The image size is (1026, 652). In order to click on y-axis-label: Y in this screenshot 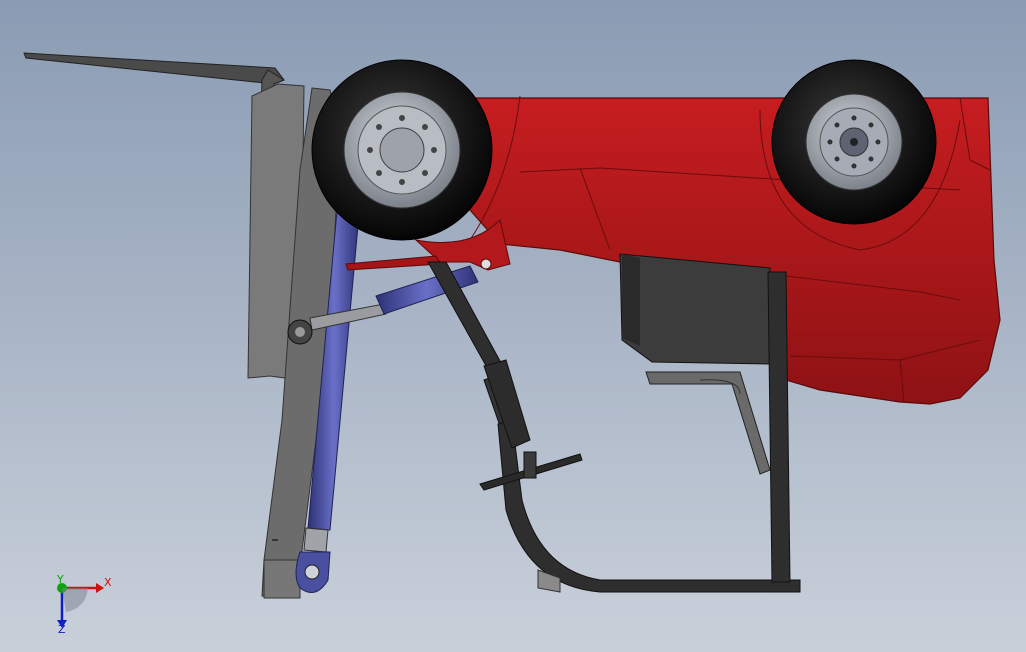, I will do `click(60, 579)`.